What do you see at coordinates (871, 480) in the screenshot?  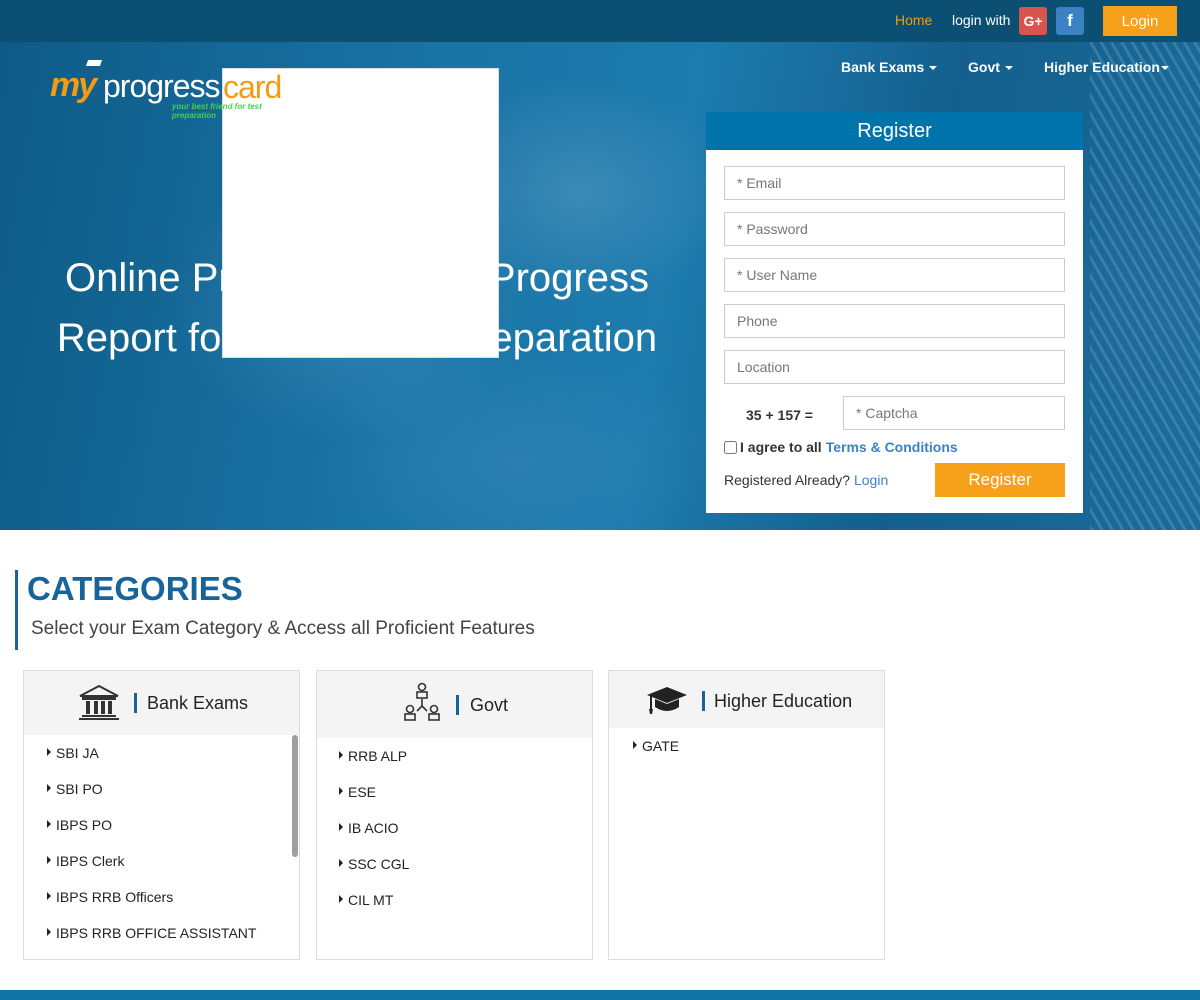 I see `register-login-link: Login` at bounding box center [871, 480].